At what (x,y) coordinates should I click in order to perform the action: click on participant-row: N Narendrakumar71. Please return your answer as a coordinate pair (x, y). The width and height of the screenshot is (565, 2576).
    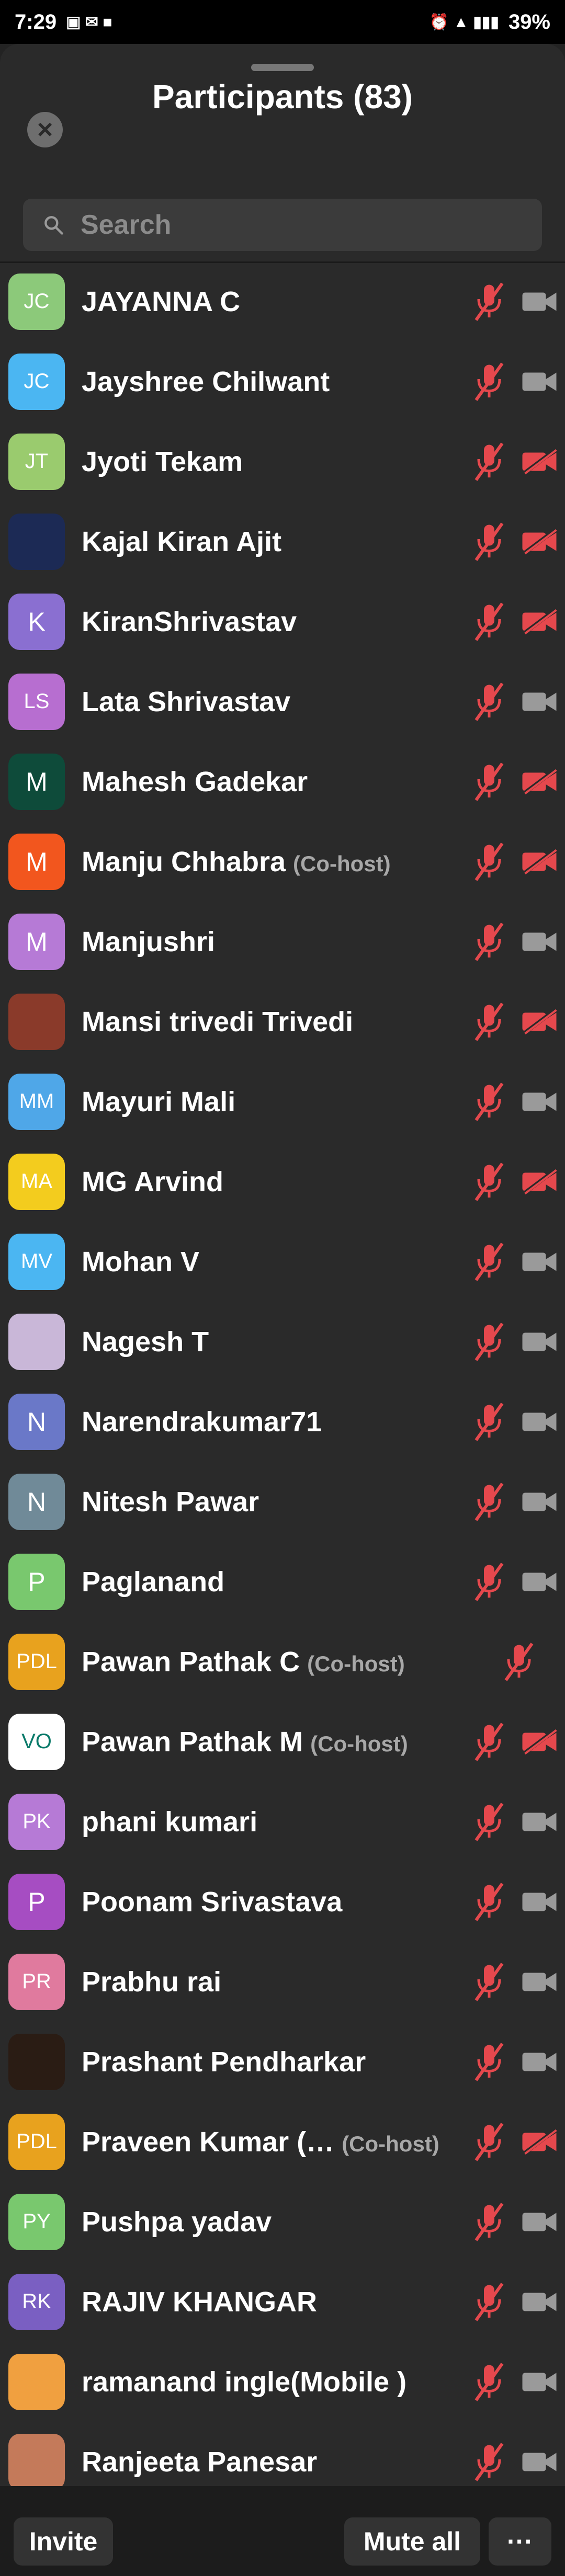
    Looking at the image, I should click on (282, 1422).